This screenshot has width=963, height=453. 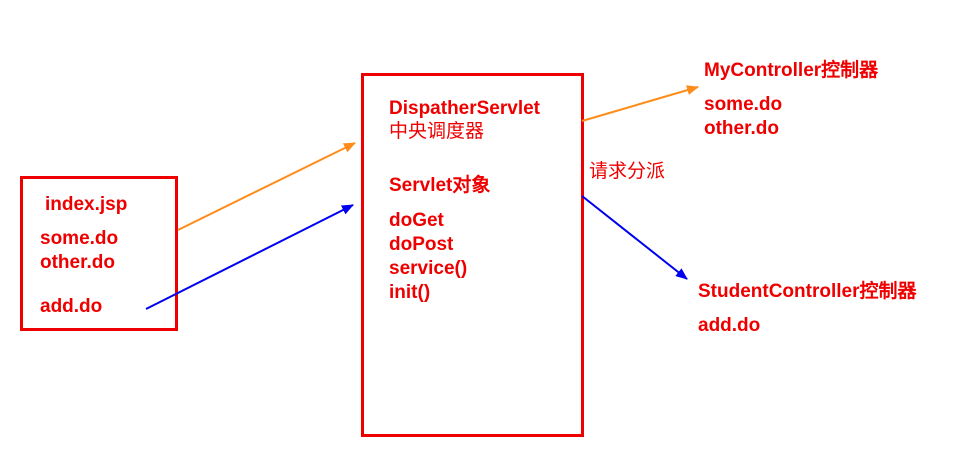 What do you see at coordinates (634, 237) in the screenshot?
I see `arrow-dispatcher-to-studentcontroller` at bounding box center [634, 237].